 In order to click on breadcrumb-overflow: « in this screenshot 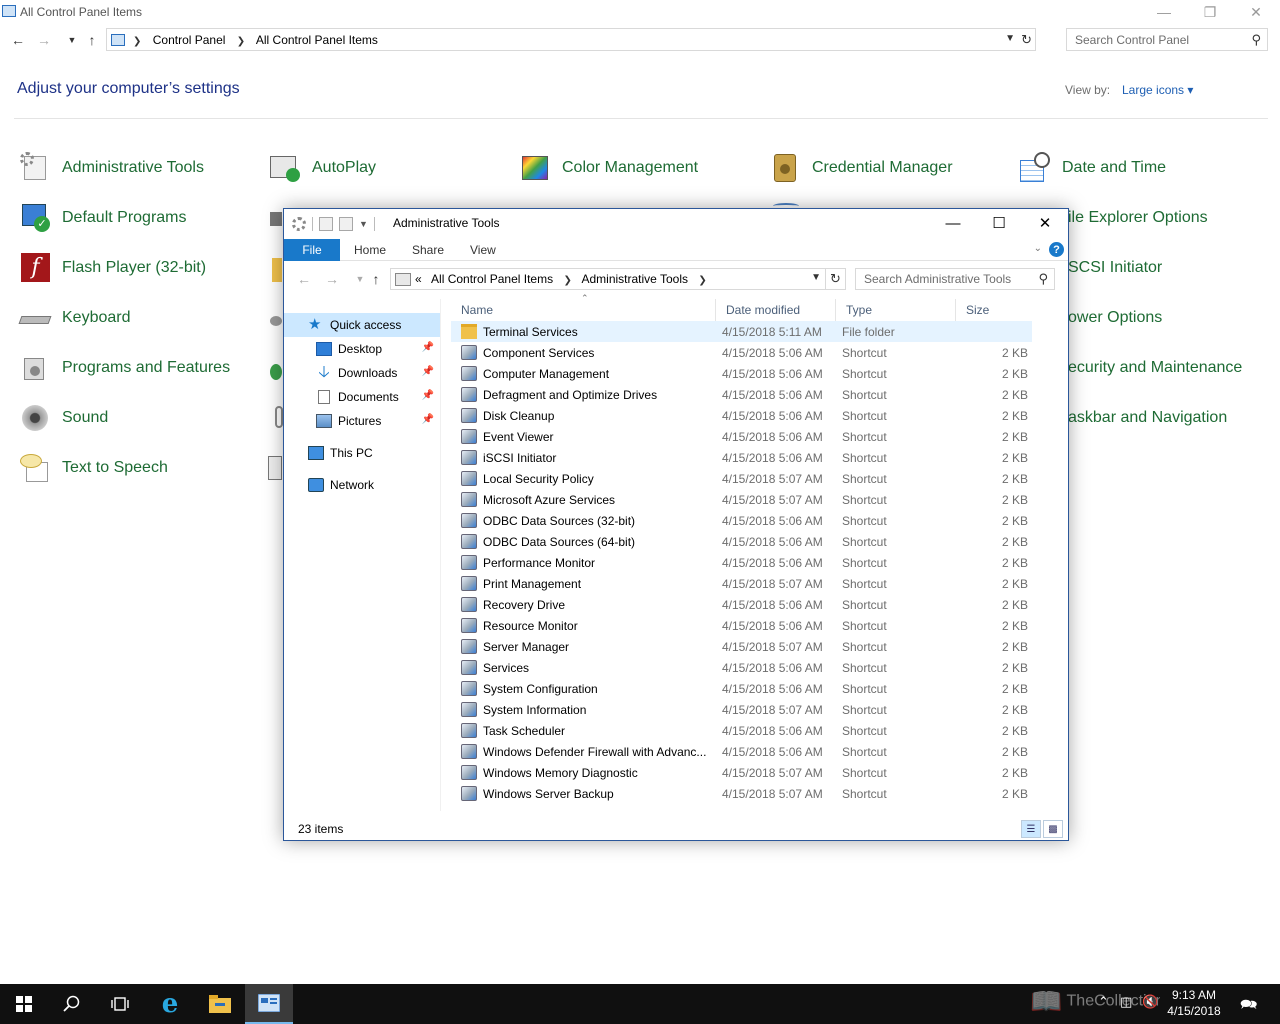, I will do `click(418, 279)`.